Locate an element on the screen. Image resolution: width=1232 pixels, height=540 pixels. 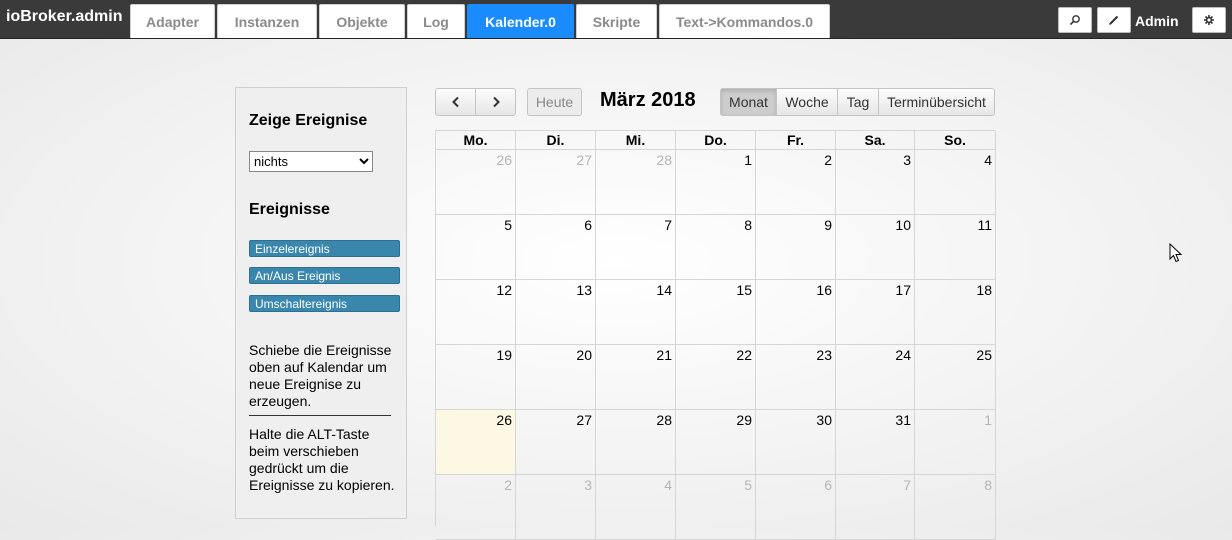
chevron-right-icon is located at coordinates (496, 102).